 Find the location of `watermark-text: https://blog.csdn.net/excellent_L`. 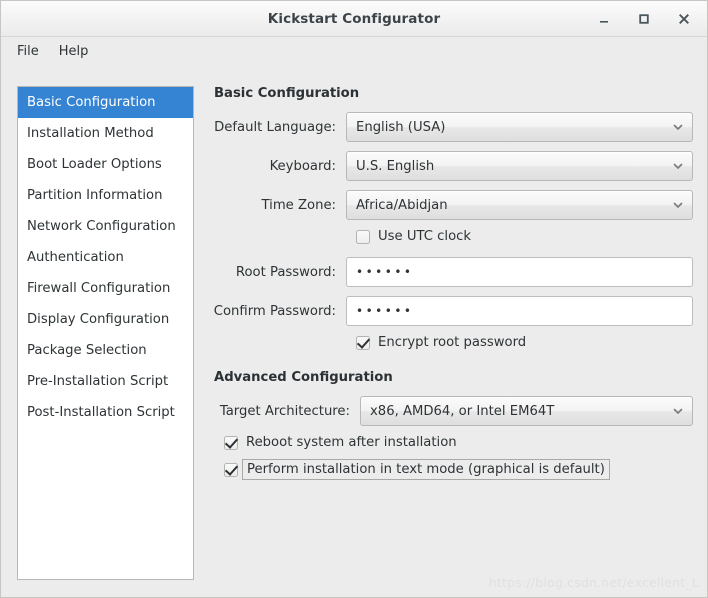

watermark-text: https://blog.csdn.net/excellent_L is located at coordinates (593, 582).